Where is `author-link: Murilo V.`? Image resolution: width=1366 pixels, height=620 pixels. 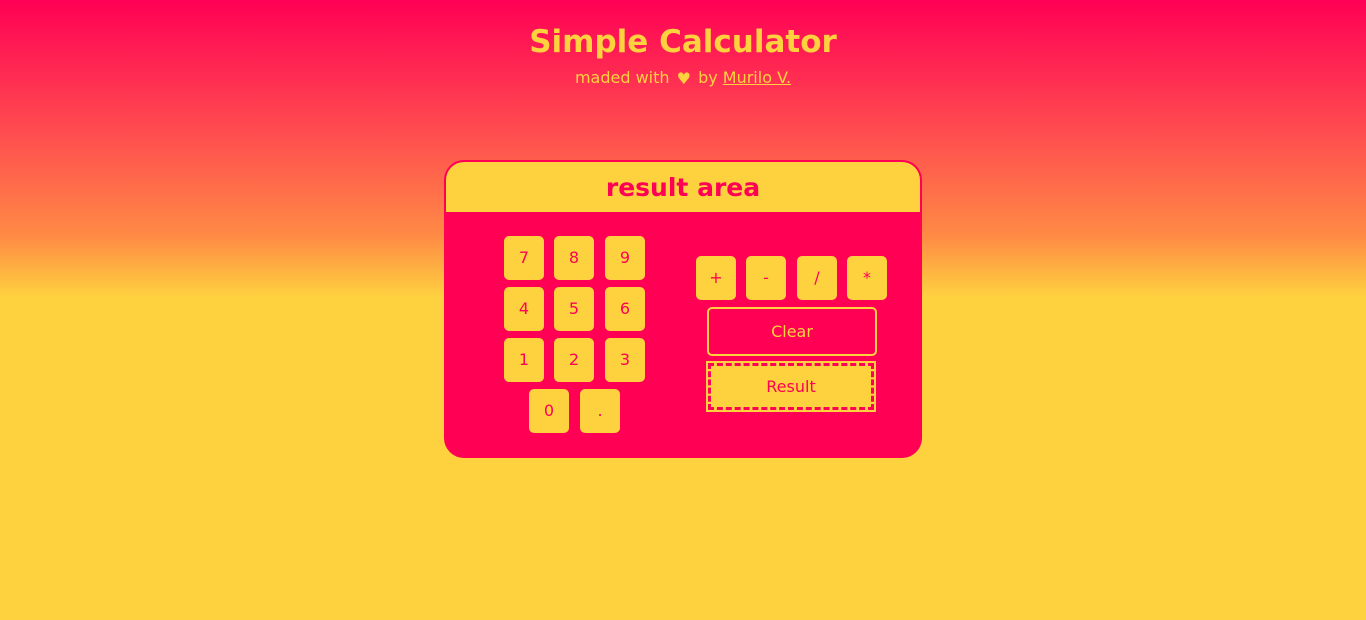 author-link: Murilo V. is located at coordinates (757, 77).